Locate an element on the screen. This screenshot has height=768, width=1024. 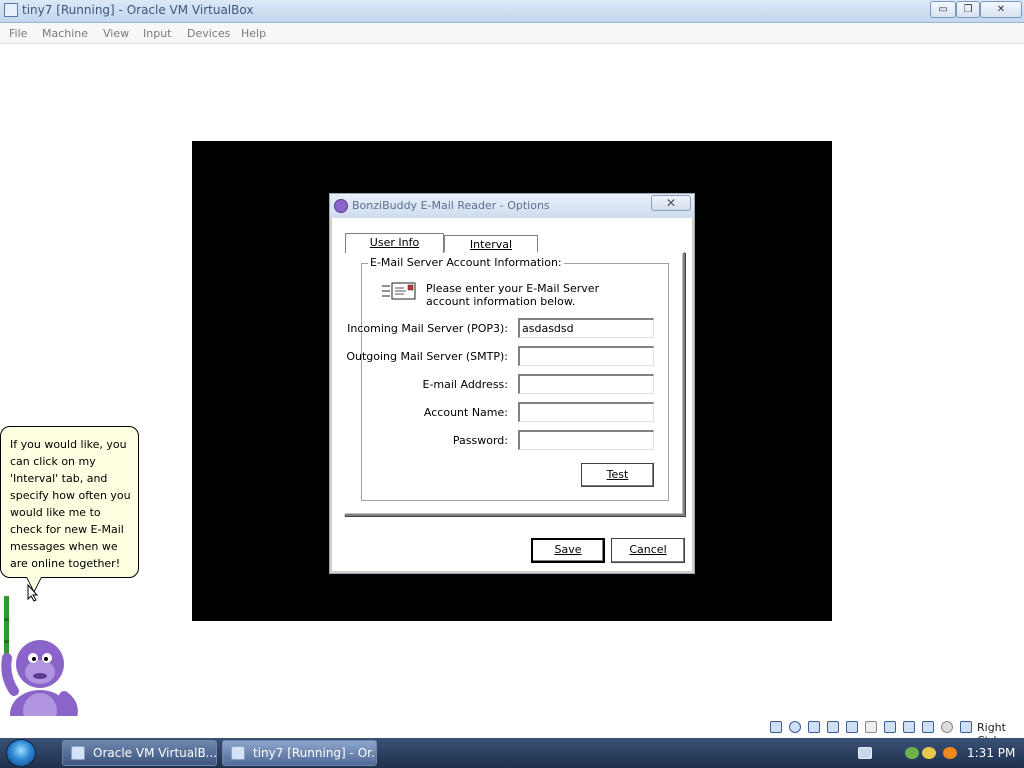
smtp-input is located at coordinates (586, 356).